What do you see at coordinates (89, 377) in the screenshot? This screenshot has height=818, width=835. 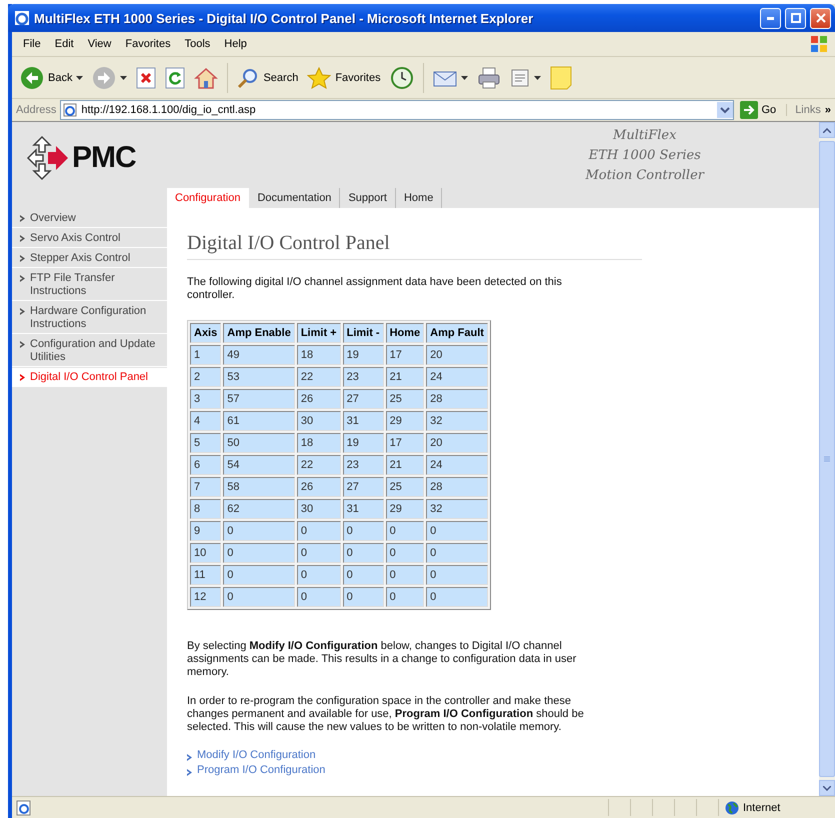 I see `sidebar-item: Digital I/O Control Panel` at bounding box center [89, 377].